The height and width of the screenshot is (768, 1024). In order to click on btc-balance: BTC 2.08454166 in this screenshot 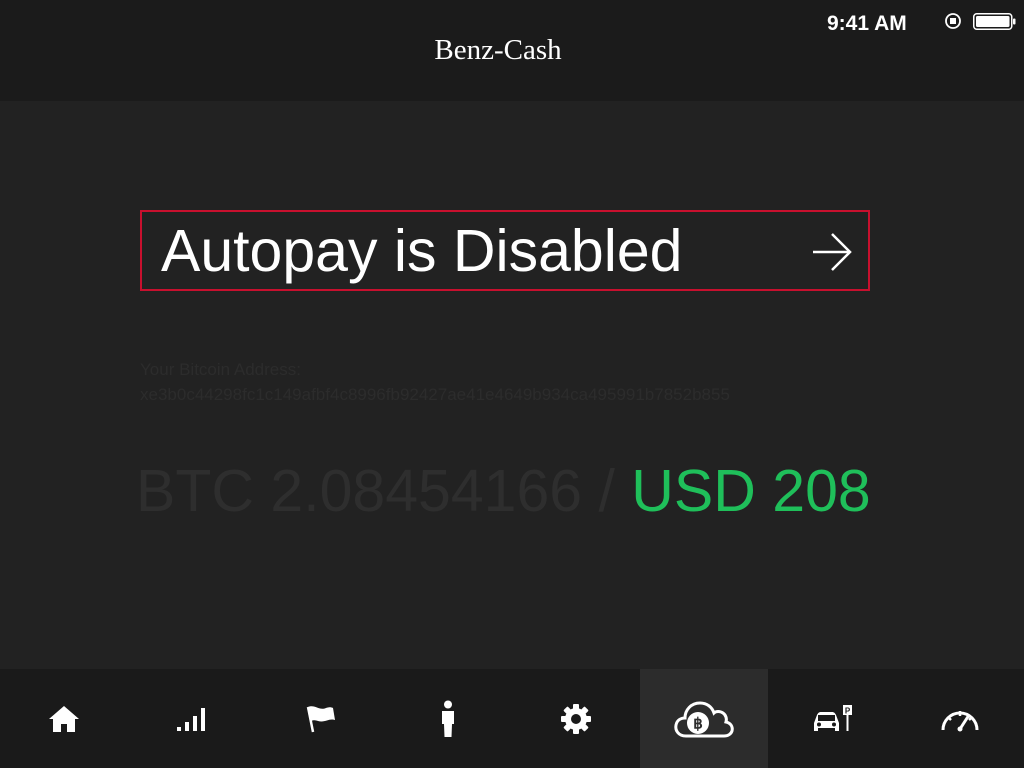, I will do `click(359, 491)`.